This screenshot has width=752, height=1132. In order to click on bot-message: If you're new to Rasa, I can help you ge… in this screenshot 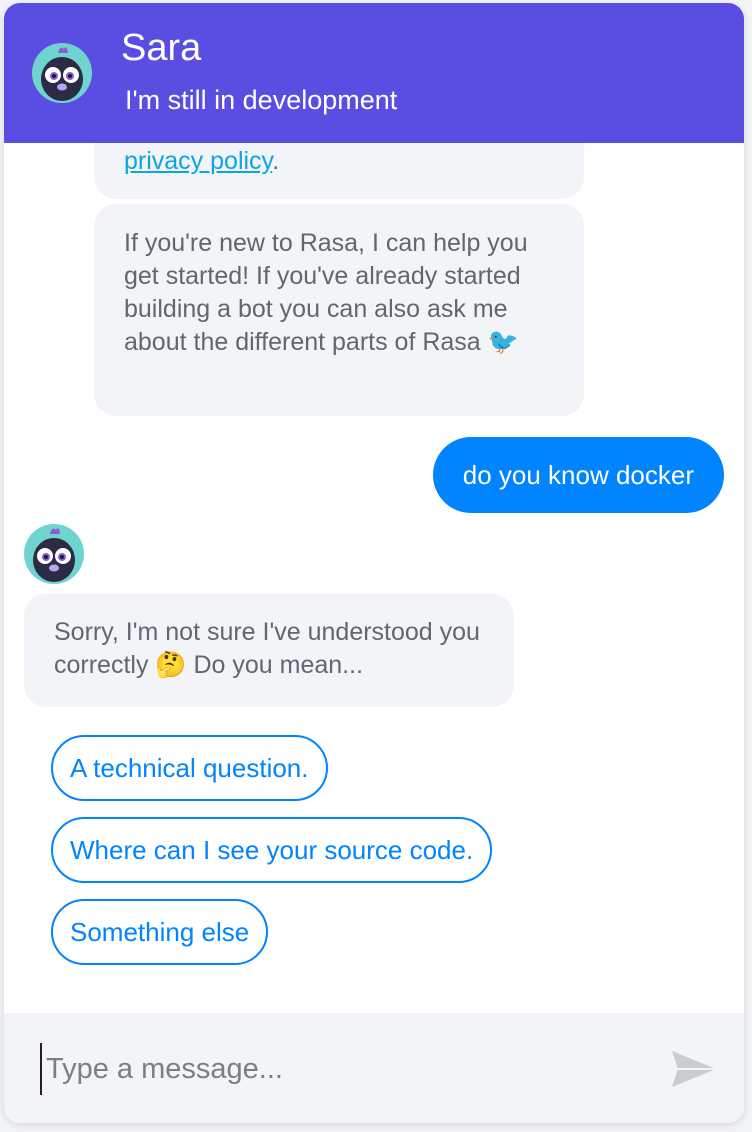, I will do `click(339, 310)`.